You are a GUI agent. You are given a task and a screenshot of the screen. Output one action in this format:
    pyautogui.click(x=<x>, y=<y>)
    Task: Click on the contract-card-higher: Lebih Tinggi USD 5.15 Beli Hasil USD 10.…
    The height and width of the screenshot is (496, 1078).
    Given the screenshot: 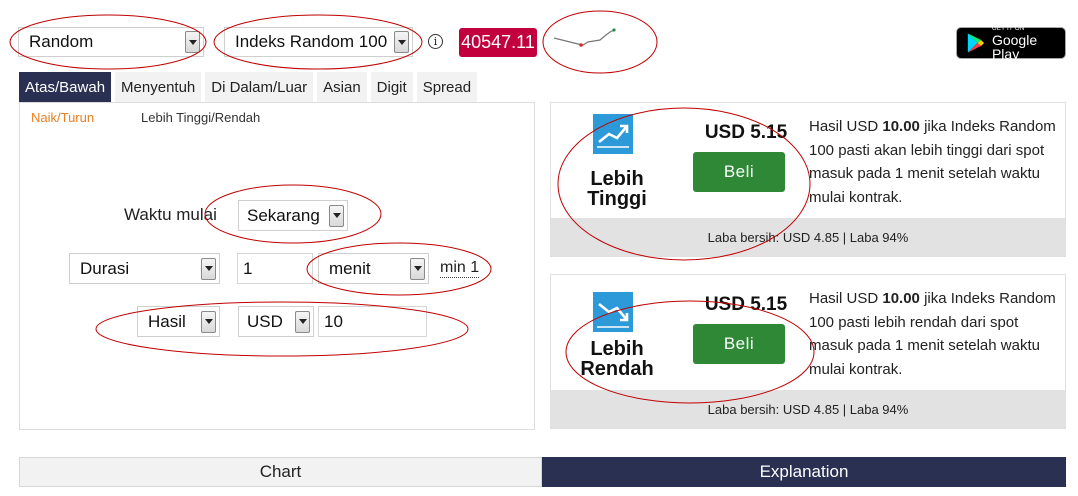 What is the action you would take?
    pyautogui.click(x=808, y=179)
    